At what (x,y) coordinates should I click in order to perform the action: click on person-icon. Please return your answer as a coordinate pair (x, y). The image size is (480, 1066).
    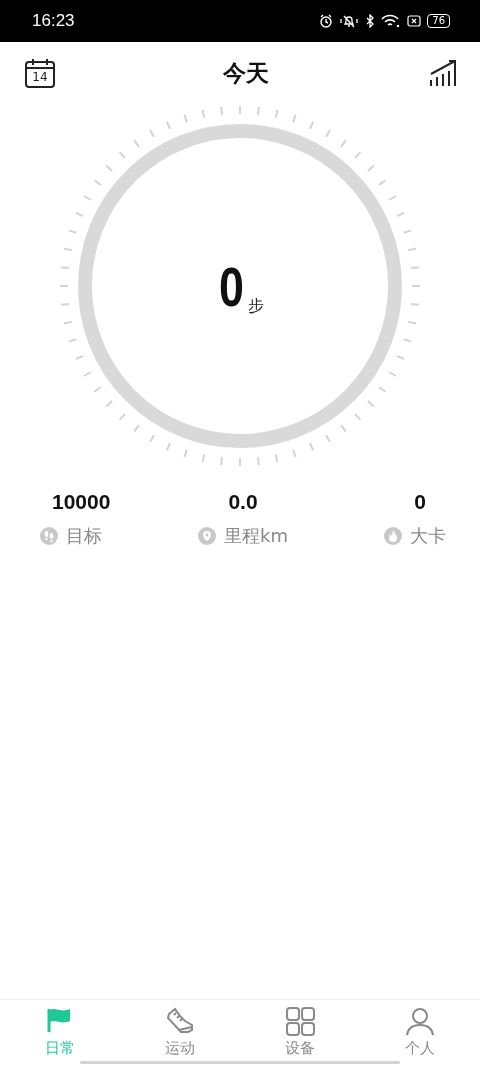
    Looking at the image, I should click on (420, 1021).